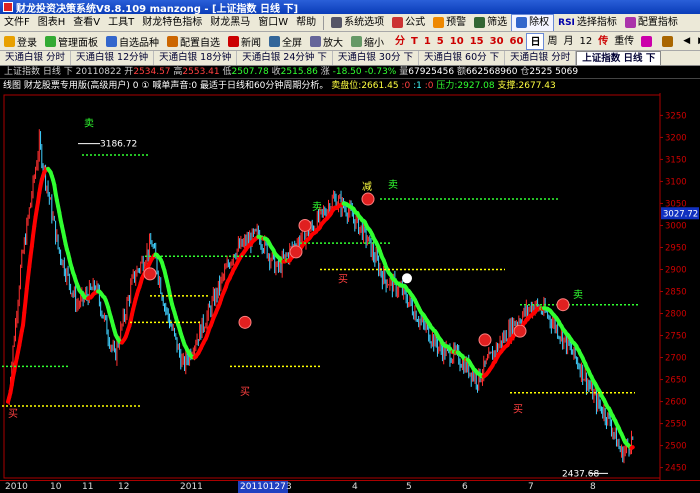 The width and height of the screenshot is (700, 493). What do you see at coordinates (326, 41) in the screenshot?
I see `zoom-in-button: 放大` at bounding box center [326, 41].